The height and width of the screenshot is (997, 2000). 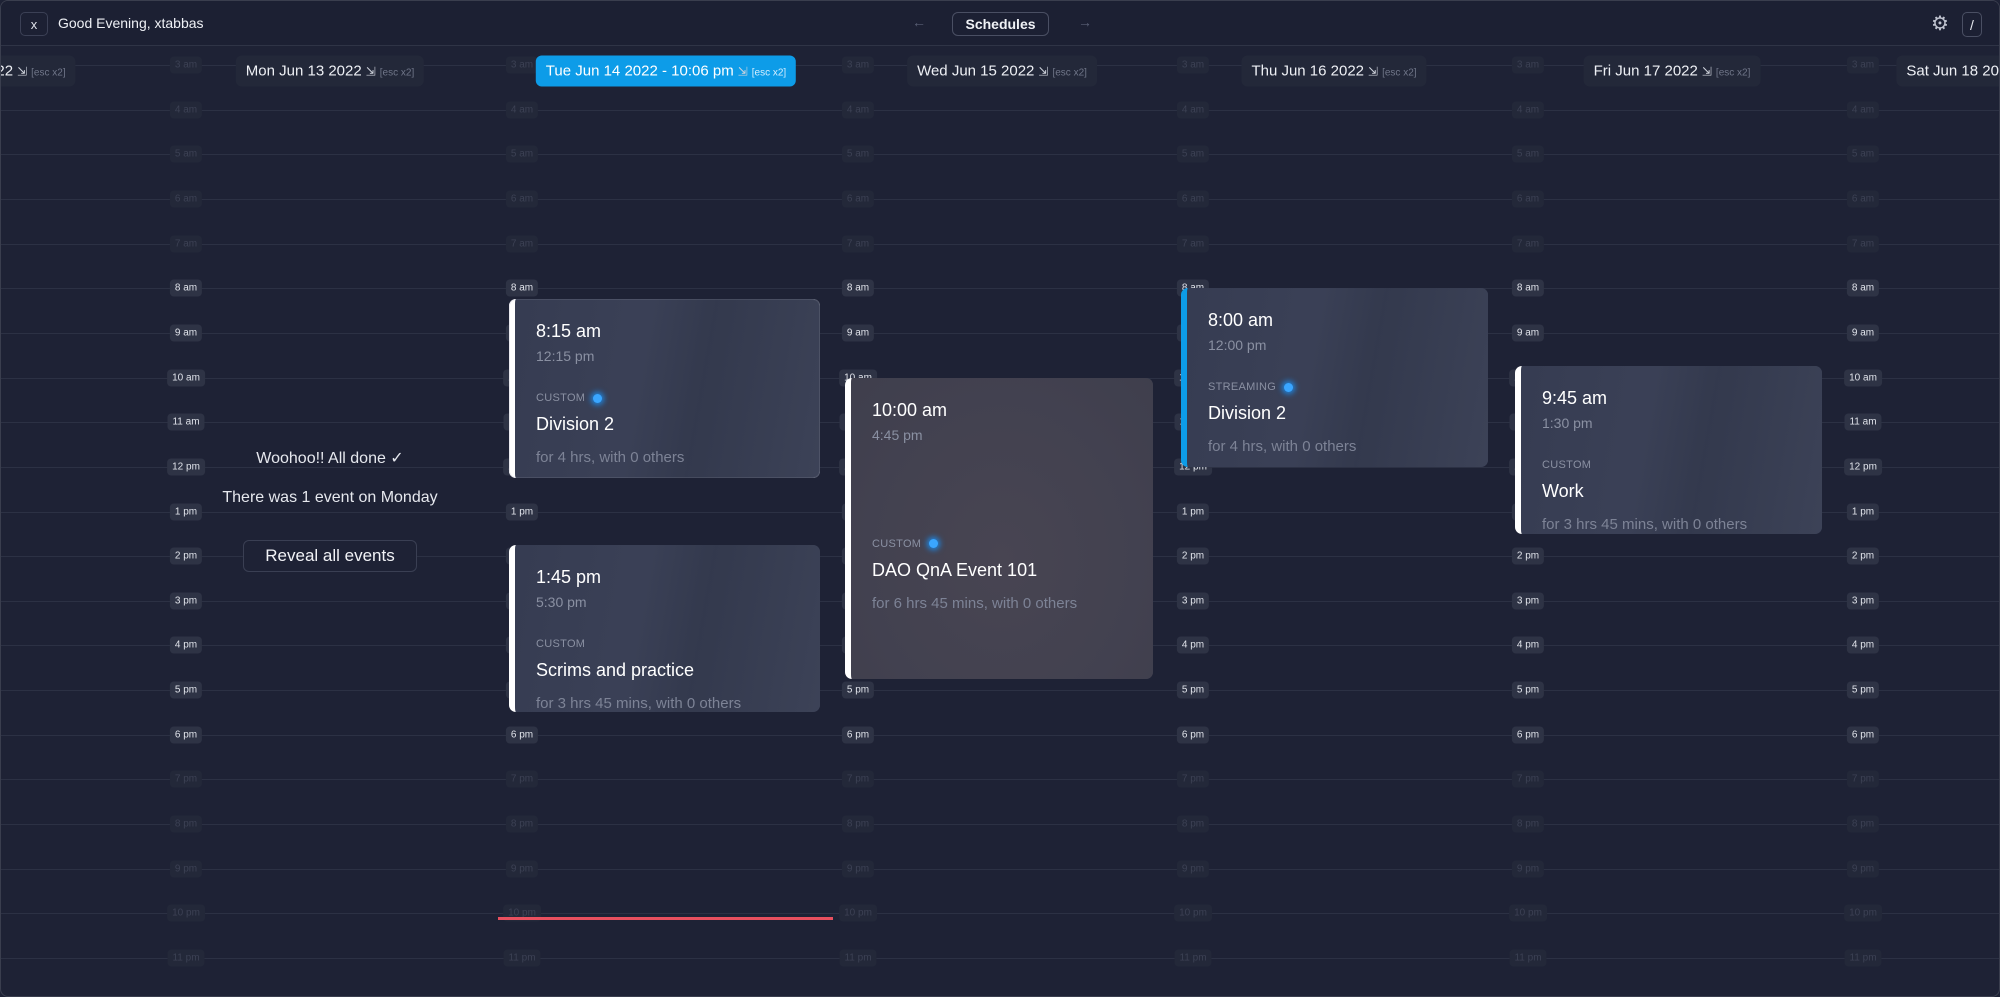 I want to click on day-header: Sat Jun 18 2022, so click(x=1947, y=71).